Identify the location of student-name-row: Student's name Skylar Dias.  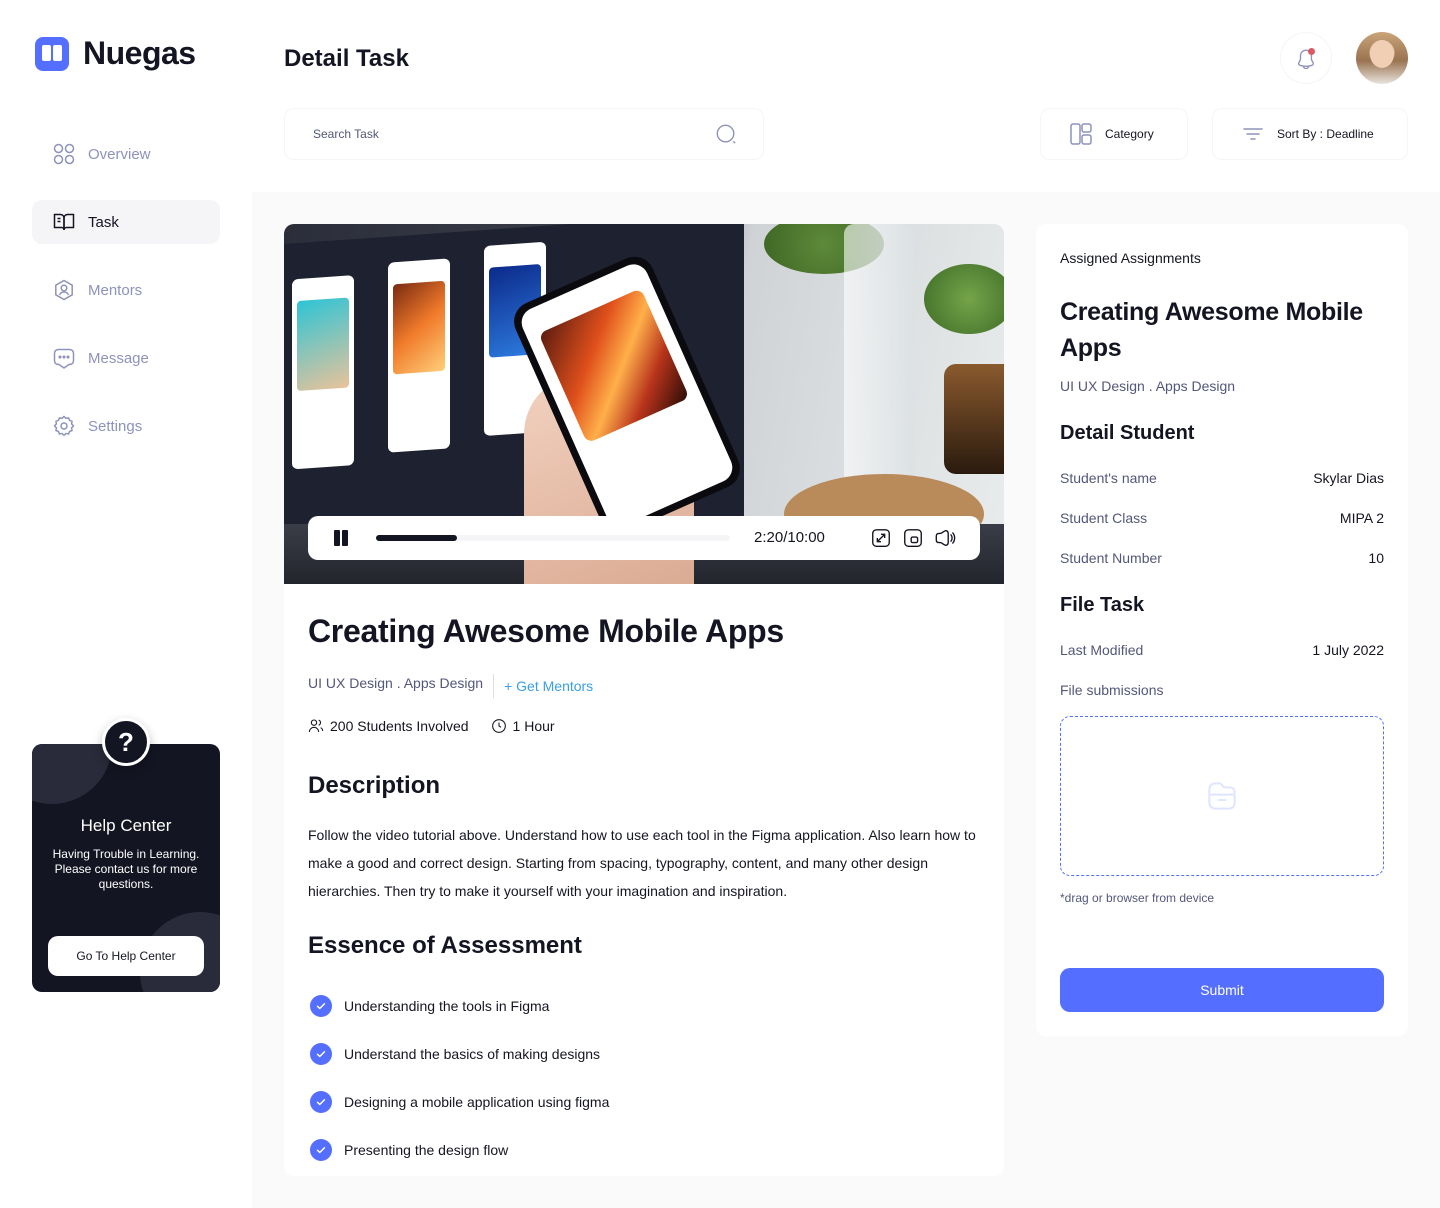
(1222, 478).